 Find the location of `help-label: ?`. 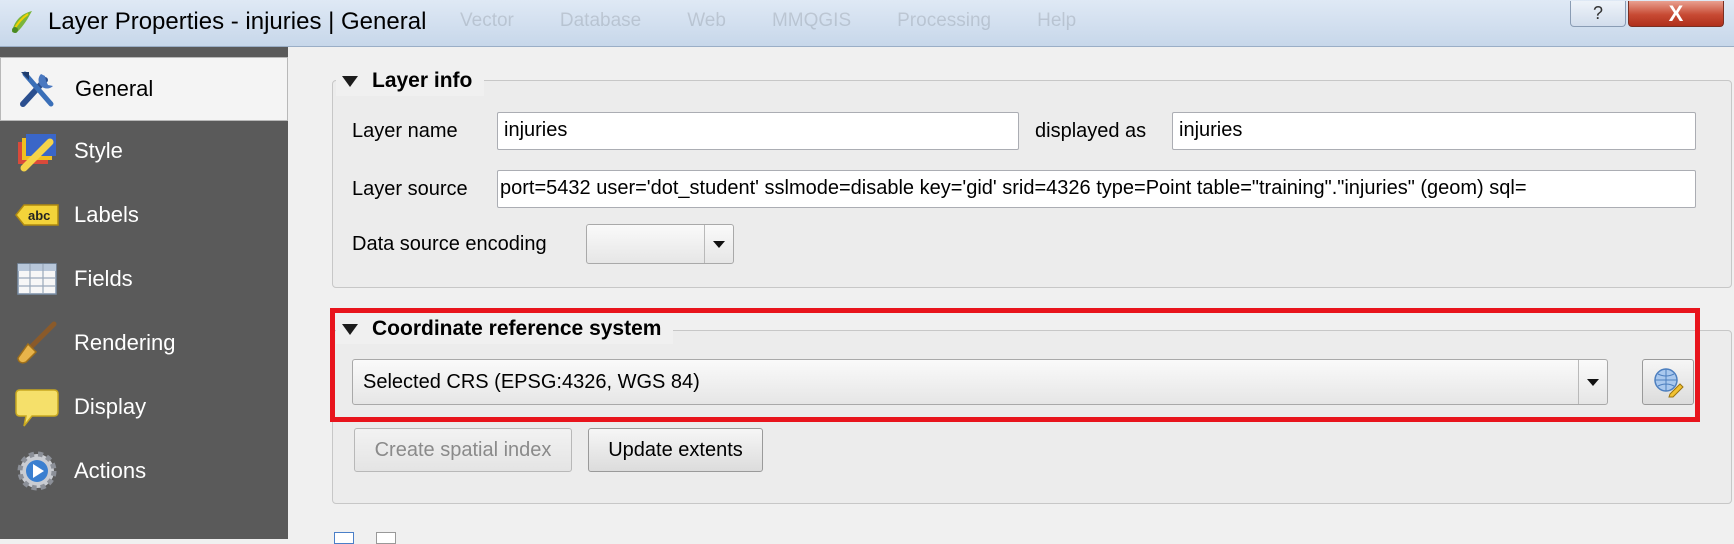

help-label: ? is located at coordinates (1597, 13).